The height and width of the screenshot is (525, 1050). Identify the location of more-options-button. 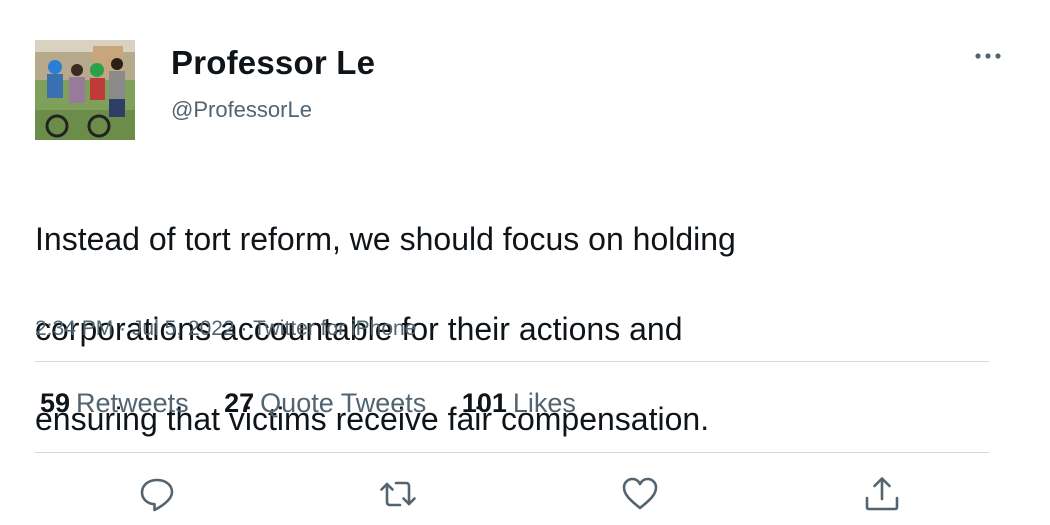
(988, 56).